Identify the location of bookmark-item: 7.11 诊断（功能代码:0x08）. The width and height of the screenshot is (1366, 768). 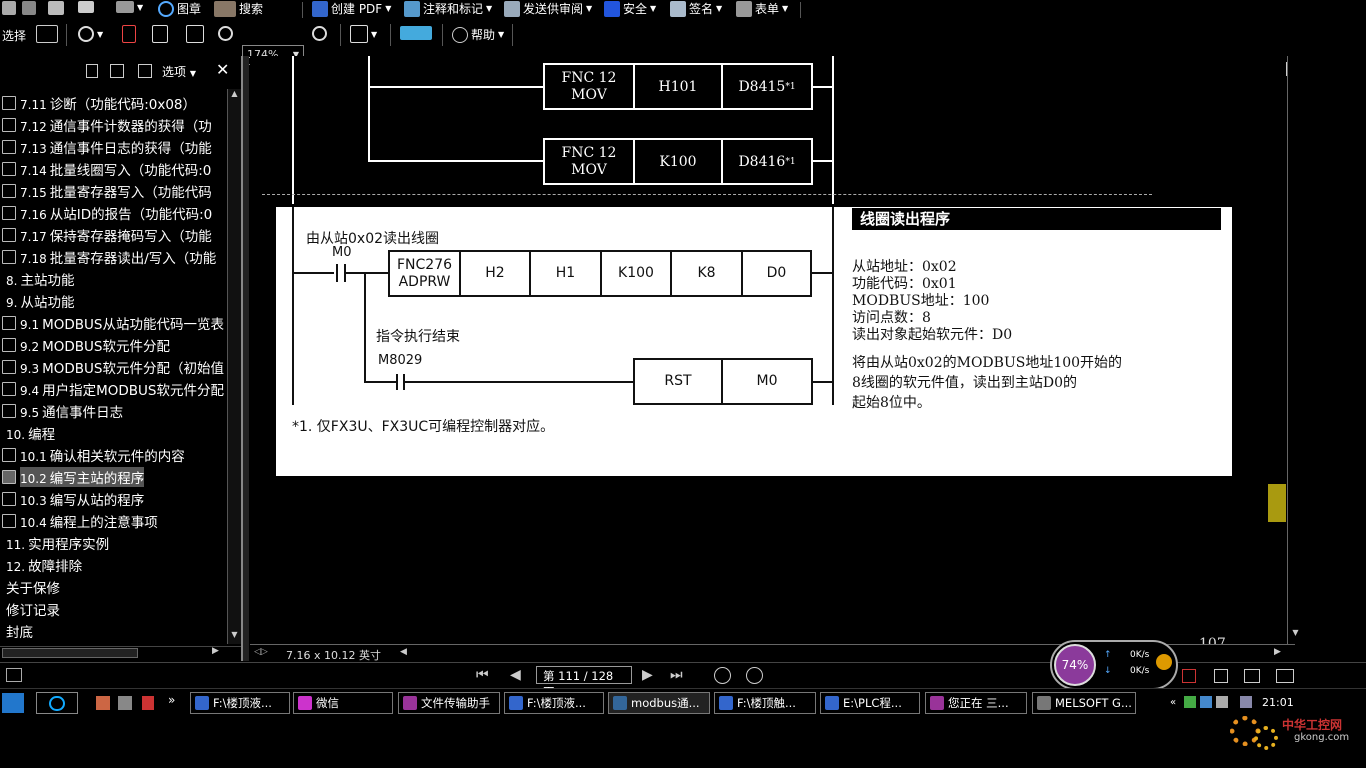
(114, 103).